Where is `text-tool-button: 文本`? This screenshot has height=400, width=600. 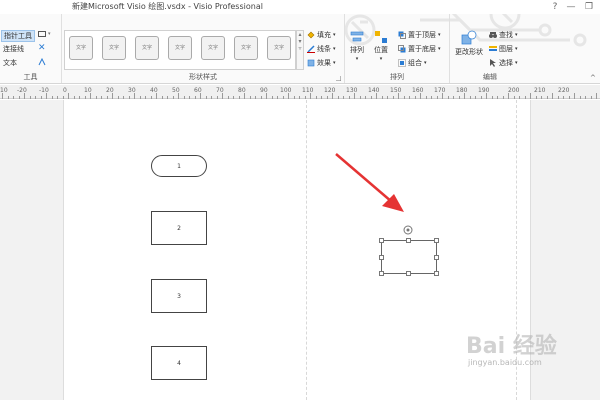 text-tool-button: 文本 is located at coordinates (10, 63).